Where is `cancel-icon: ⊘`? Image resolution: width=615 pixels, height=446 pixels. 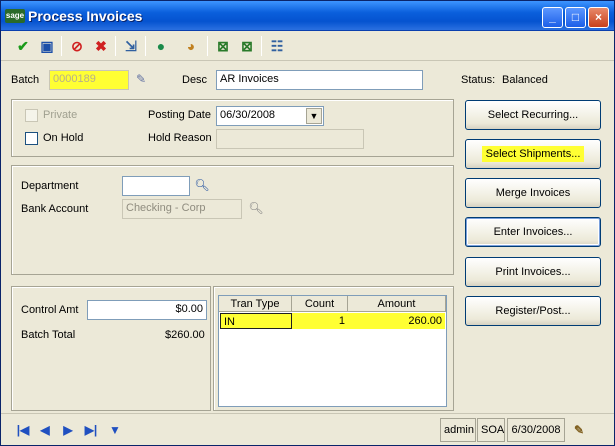 cancel-icon: ⊘ is located at coordinates (77, 46).